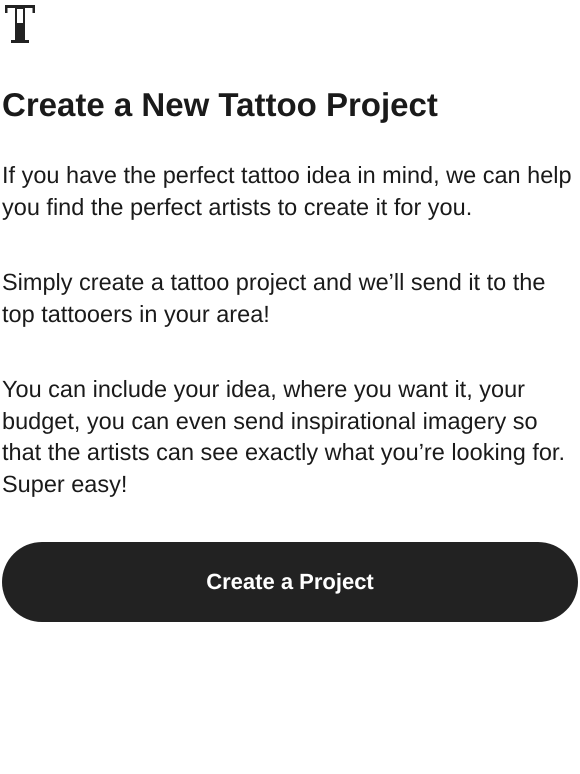 The width and height of the screenshot is (580, 774). Describe the element at coordinates (274, 298) in the screenshot. I see `description-paragraph: Simply create a tattoo project and we’ll send it to the top tattooers in your area!` at that location.